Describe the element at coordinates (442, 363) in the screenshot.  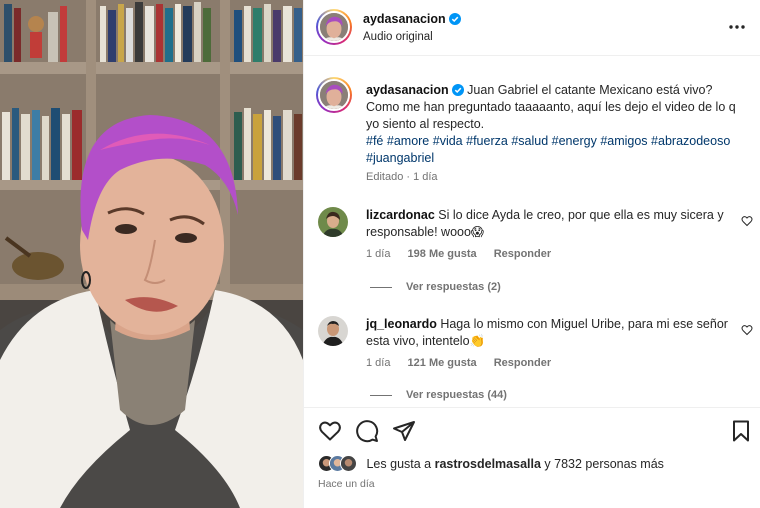
I see `comment-likes: 121 Me gusta` at that location.